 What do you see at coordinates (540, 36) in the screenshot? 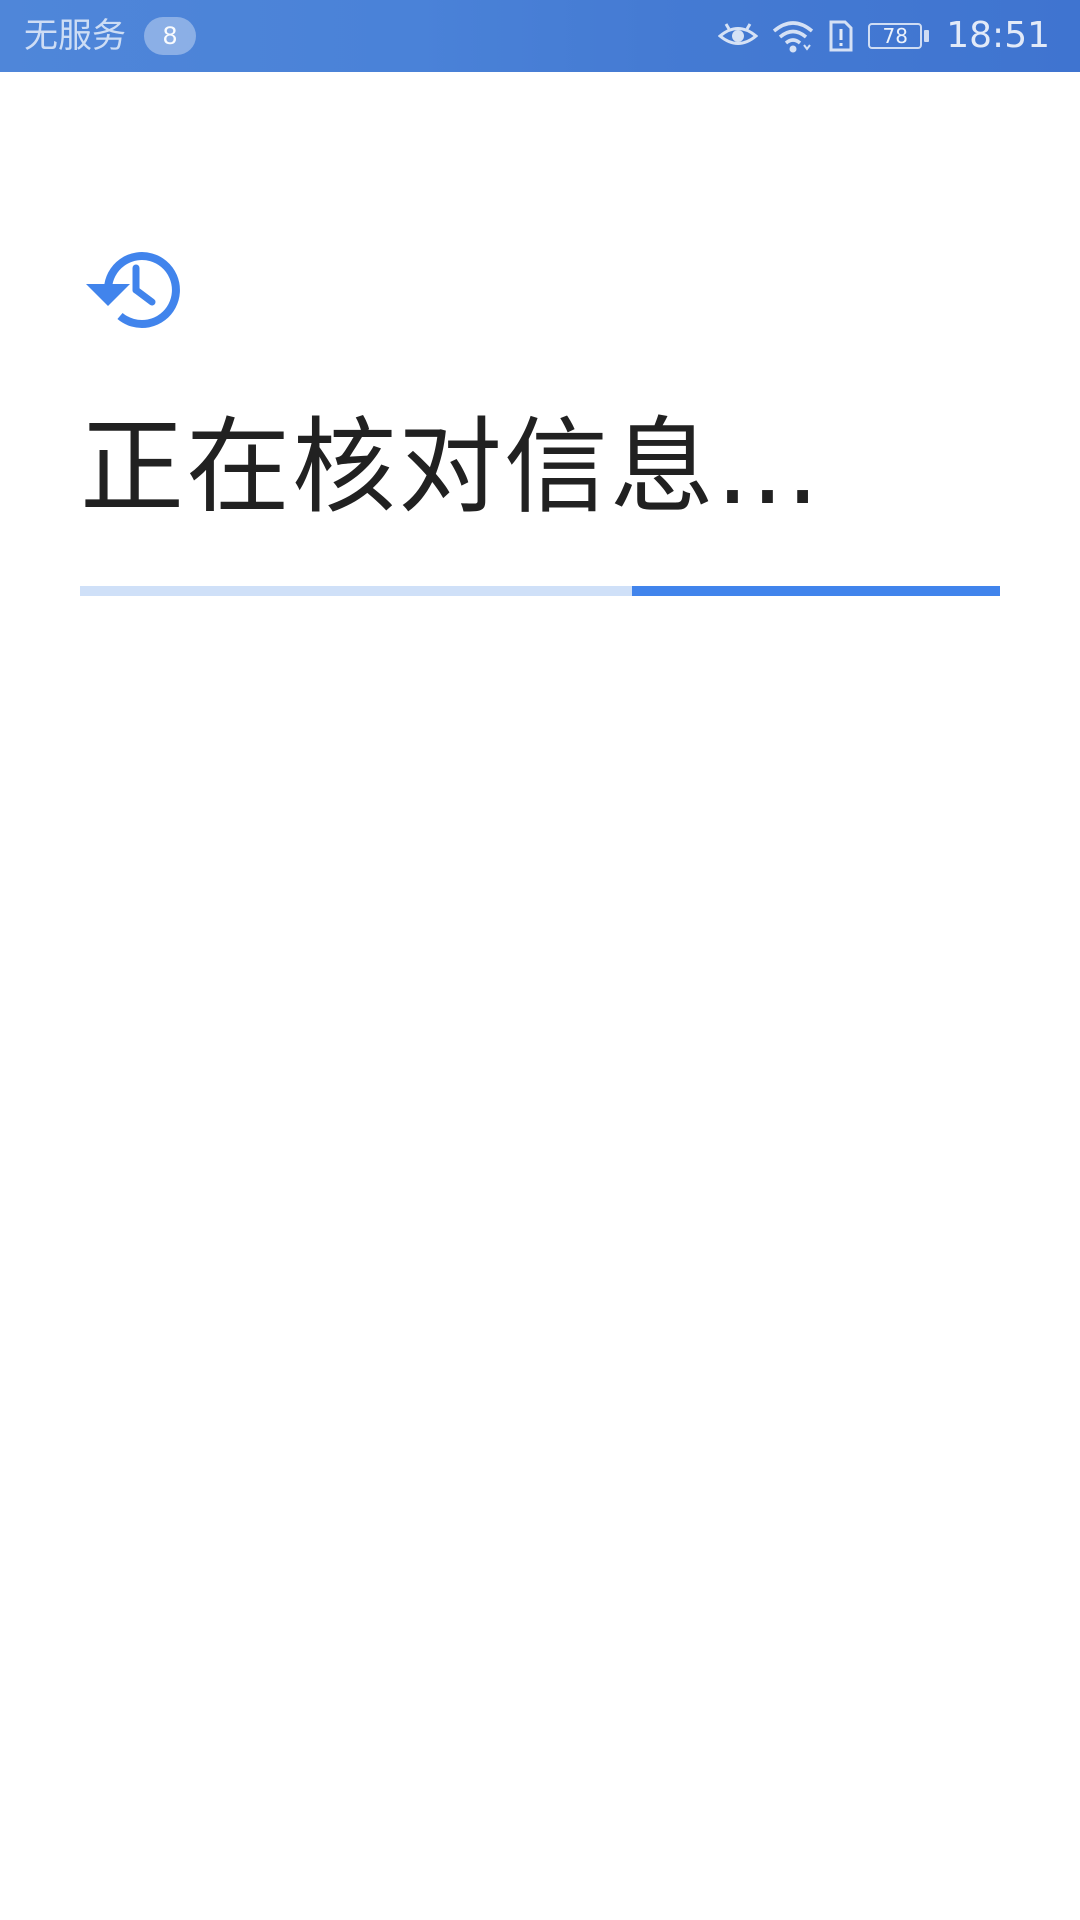
I see `status-bar: 无服务 8 78 18:51` at bounding box center [540, 36].